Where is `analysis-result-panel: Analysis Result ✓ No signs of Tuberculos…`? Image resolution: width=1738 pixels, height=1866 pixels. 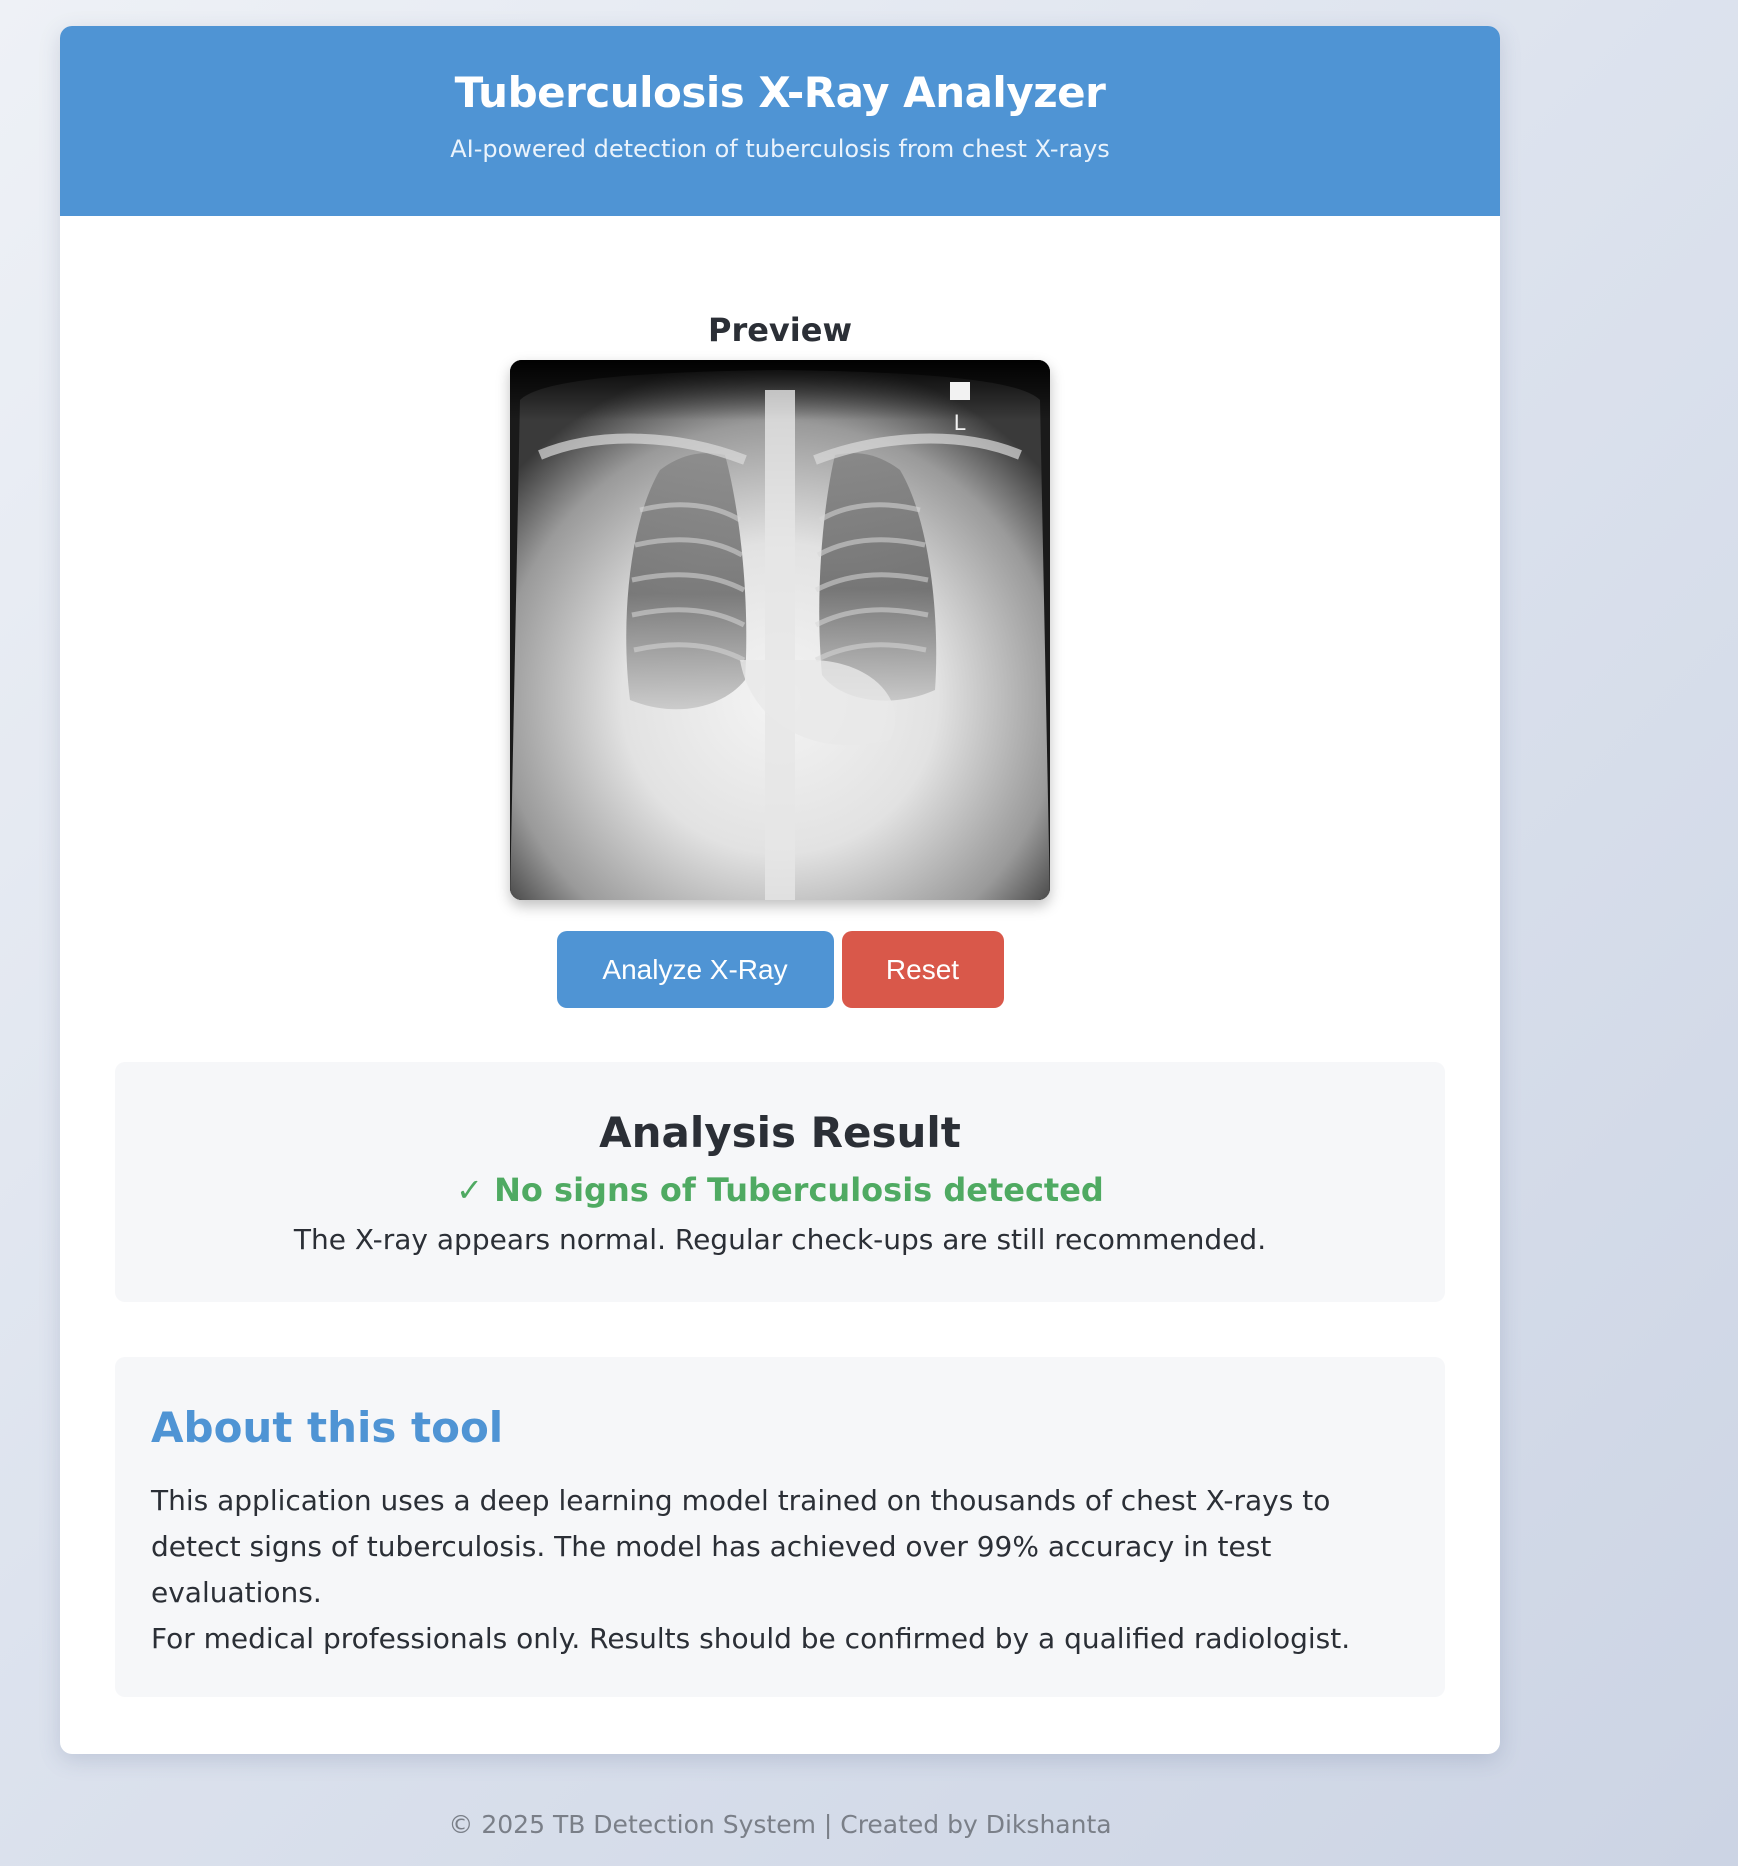
analysis-result-panel: Analysis Result ✓ No signs of Tuberculos… is located at coordinates (780, 1182).